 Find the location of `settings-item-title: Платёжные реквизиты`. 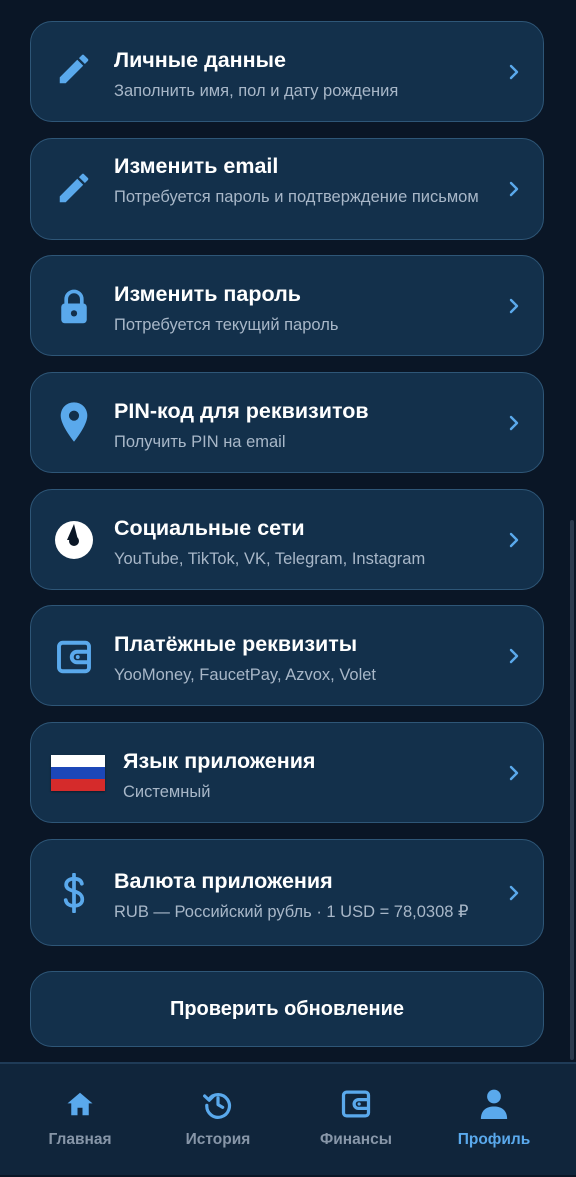

settings-item-title: Платёжные реквизиты is located at coordinates (236, 644).